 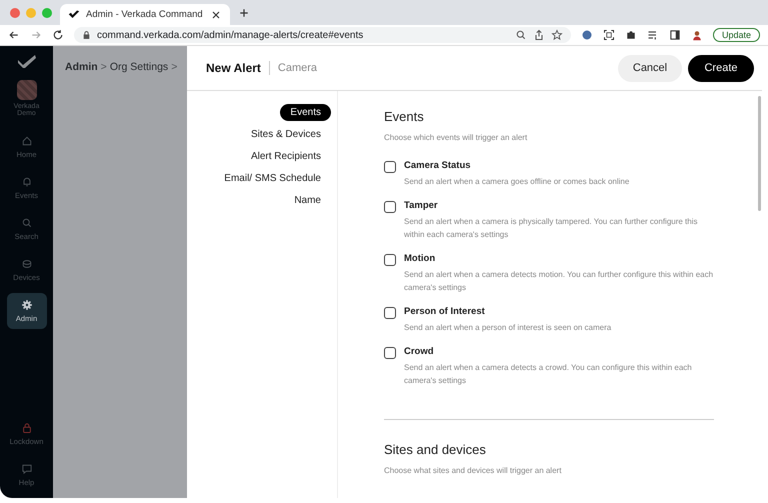 I want to click on step-link: Email/ SMS Schedule, so click(x=272, y=178).